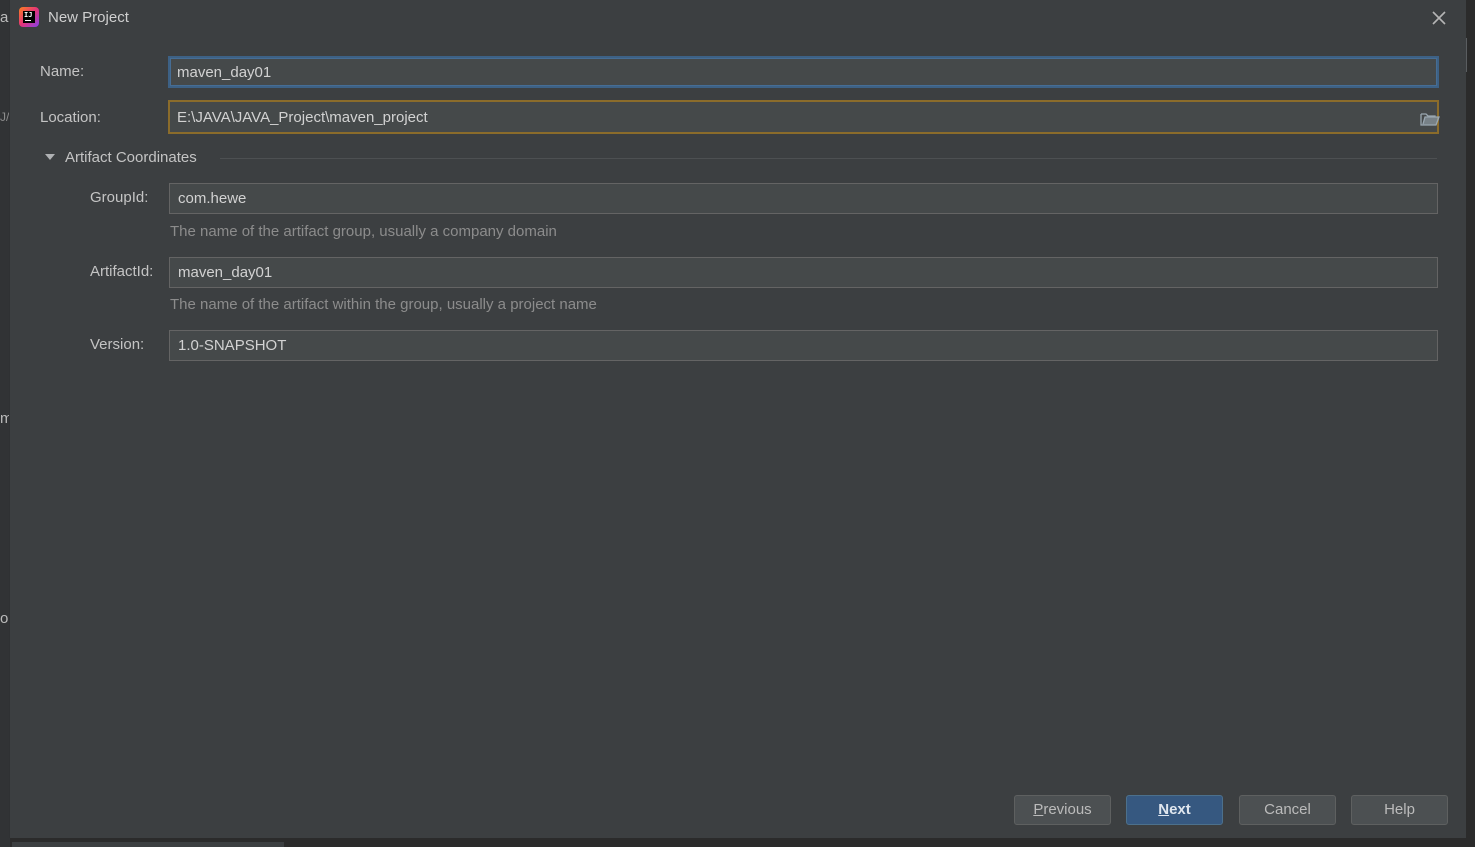  What do you see at coordinates (5, 117) in the screenshot?
I see `background-text-fragment: J/` at bounding box center [5, 117].